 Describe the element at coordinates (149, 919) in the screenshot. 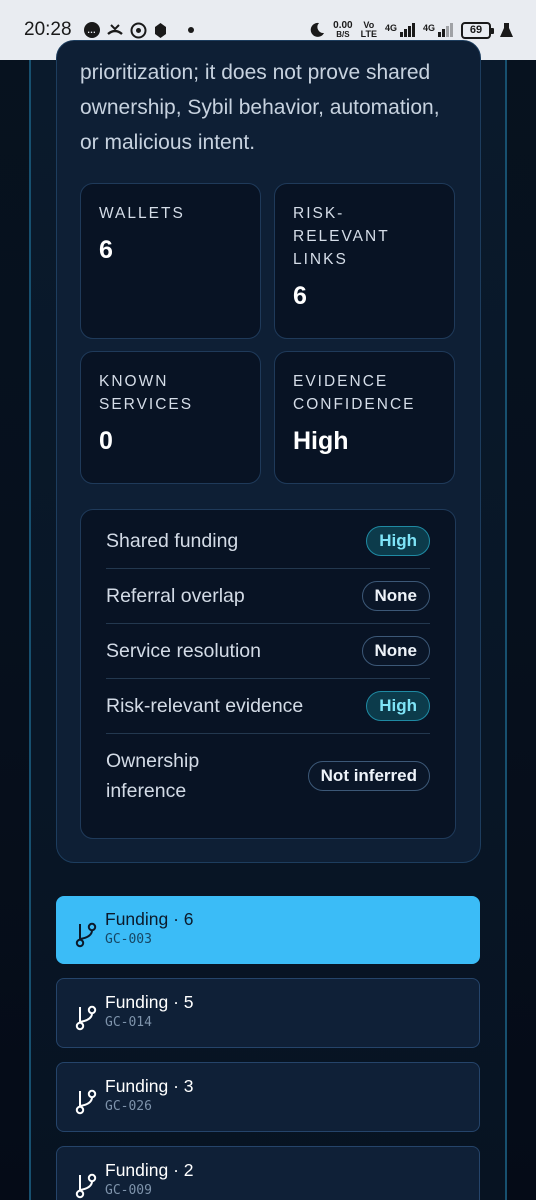

I see `cluster-title: Funding · 6` at that location.